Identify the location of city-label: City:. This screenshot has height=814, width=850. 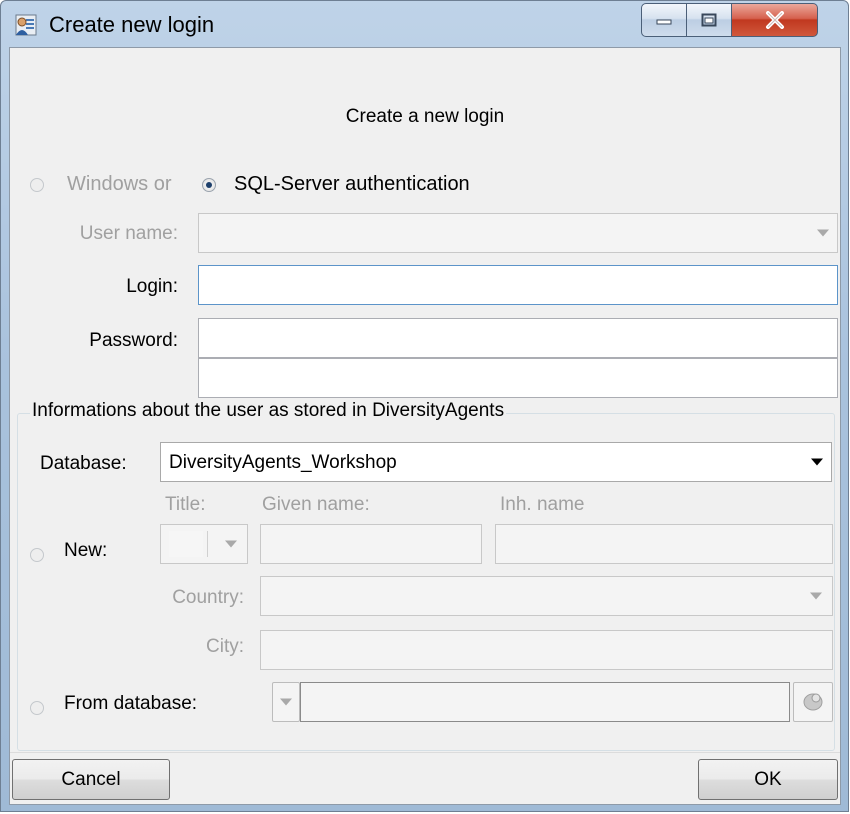
(225, 646).